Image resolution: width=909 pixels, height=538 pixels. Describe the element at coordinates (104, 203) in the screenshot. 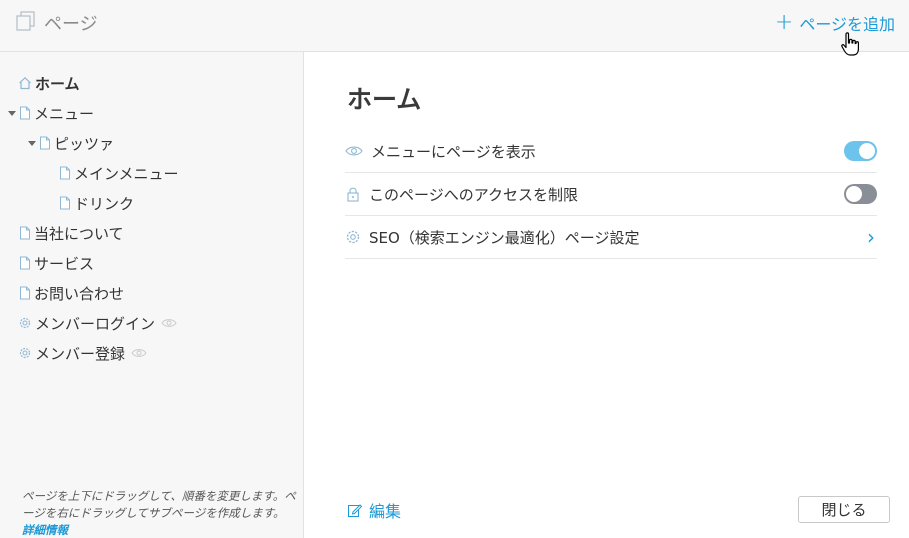

I see `sidebar-item-label: ドリンク` at that location.